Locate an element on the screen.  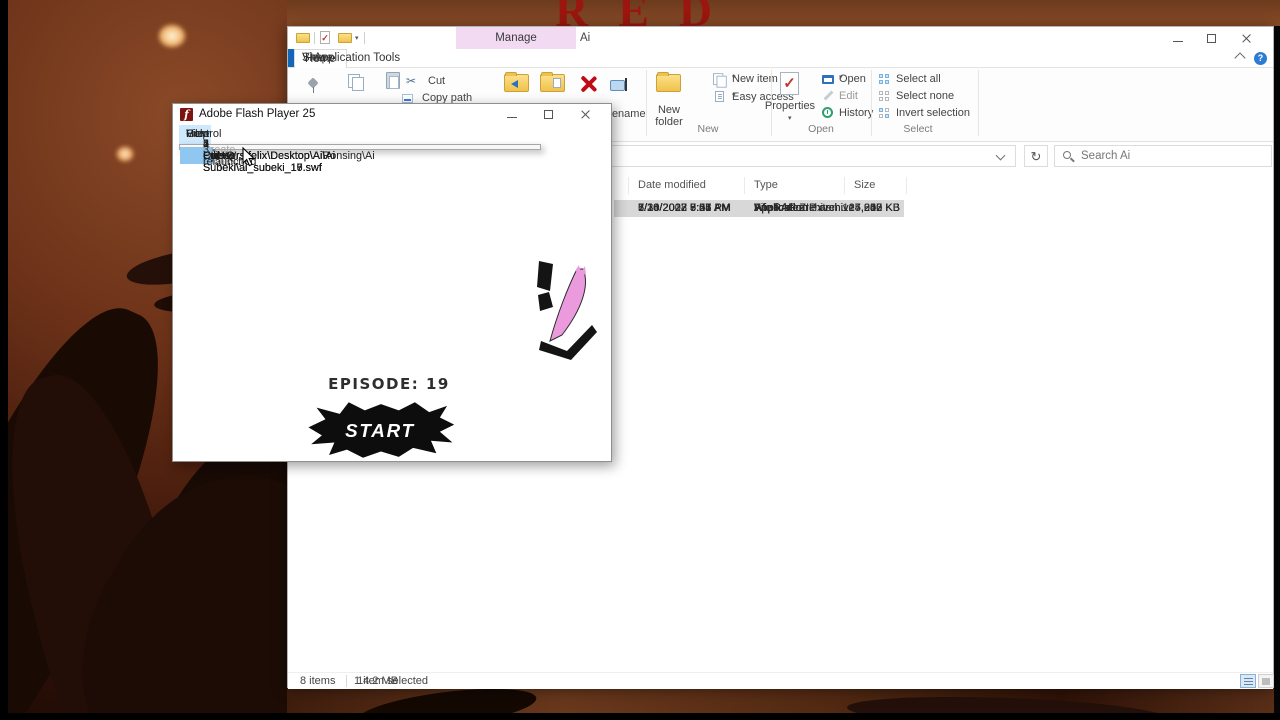
select-none-label: Select none is located at coordinates (925, 96).